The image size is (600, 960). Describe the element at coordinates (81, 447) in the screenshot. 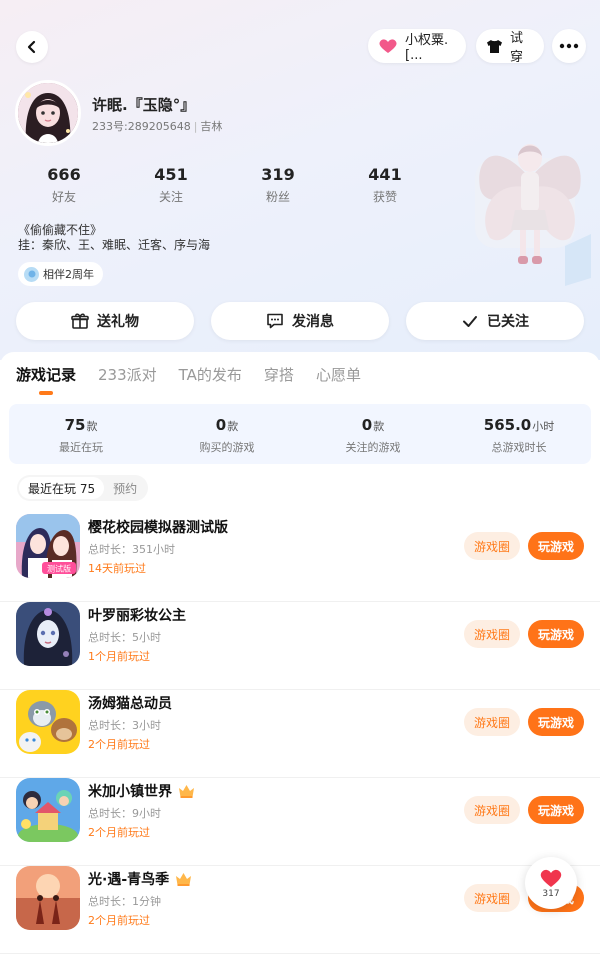

I see `summary-label: 最近在玩` at that location.